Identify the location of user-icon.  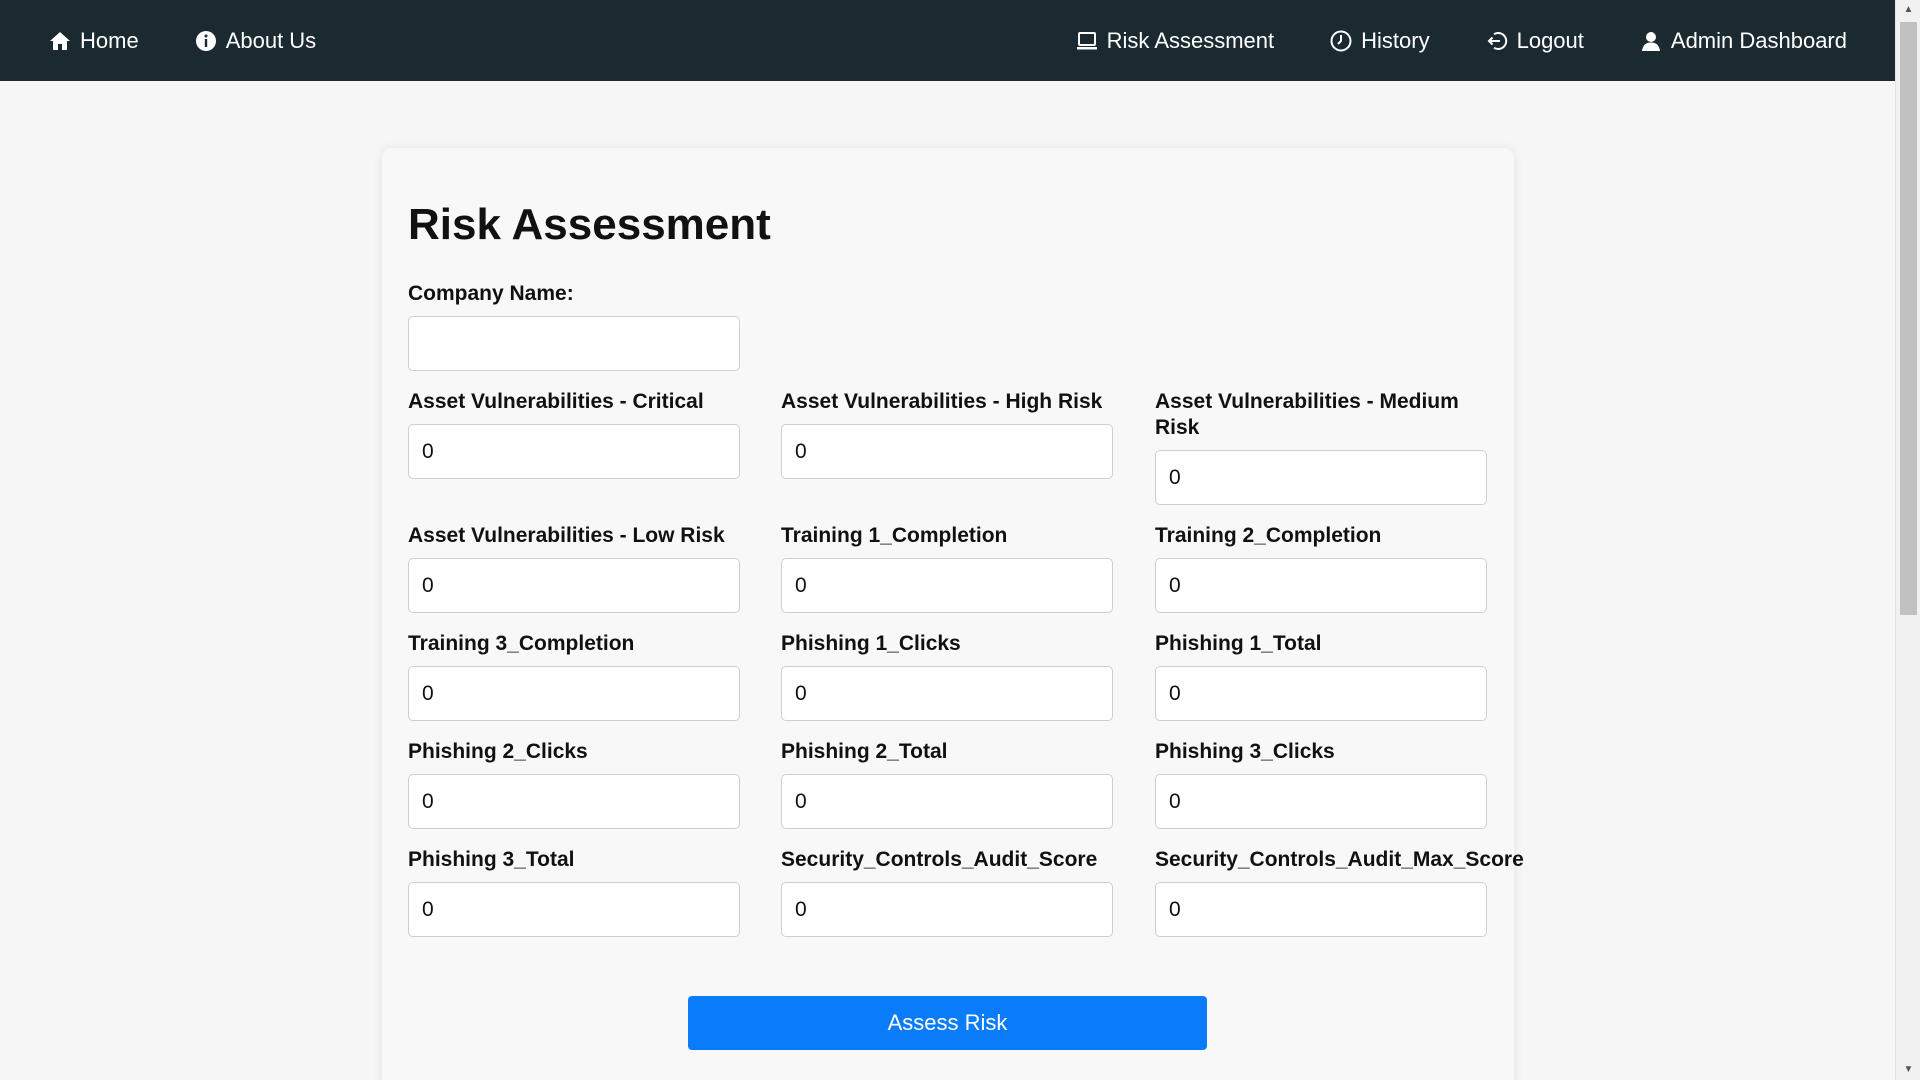
(1651, 41).